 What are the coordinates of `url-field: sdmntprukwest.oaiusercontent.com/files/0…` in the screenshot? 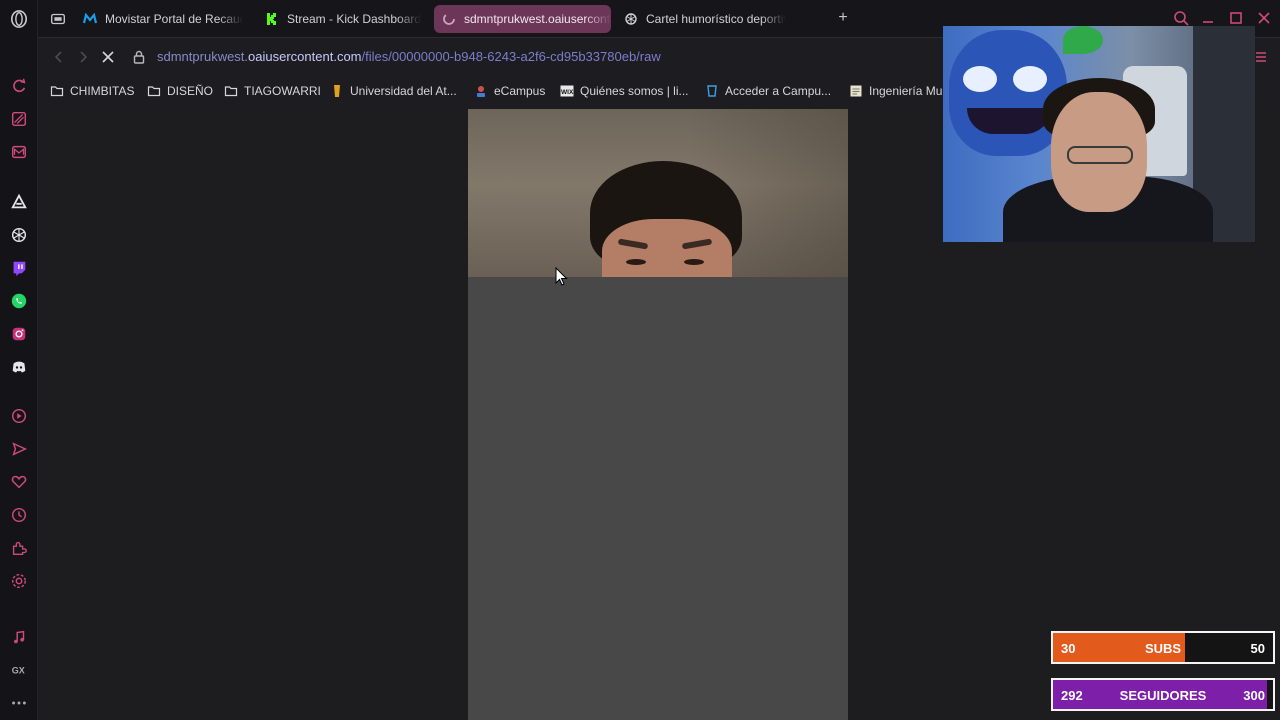 It's located at (409, 56).